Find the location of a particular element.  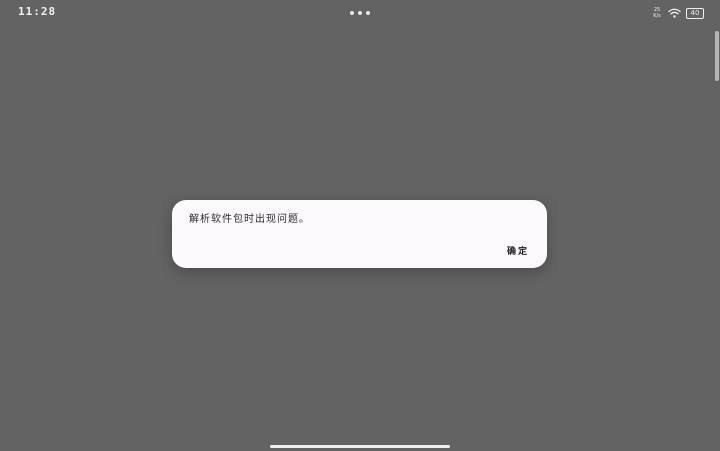

home-indicator is located at coordinates (360, 446).